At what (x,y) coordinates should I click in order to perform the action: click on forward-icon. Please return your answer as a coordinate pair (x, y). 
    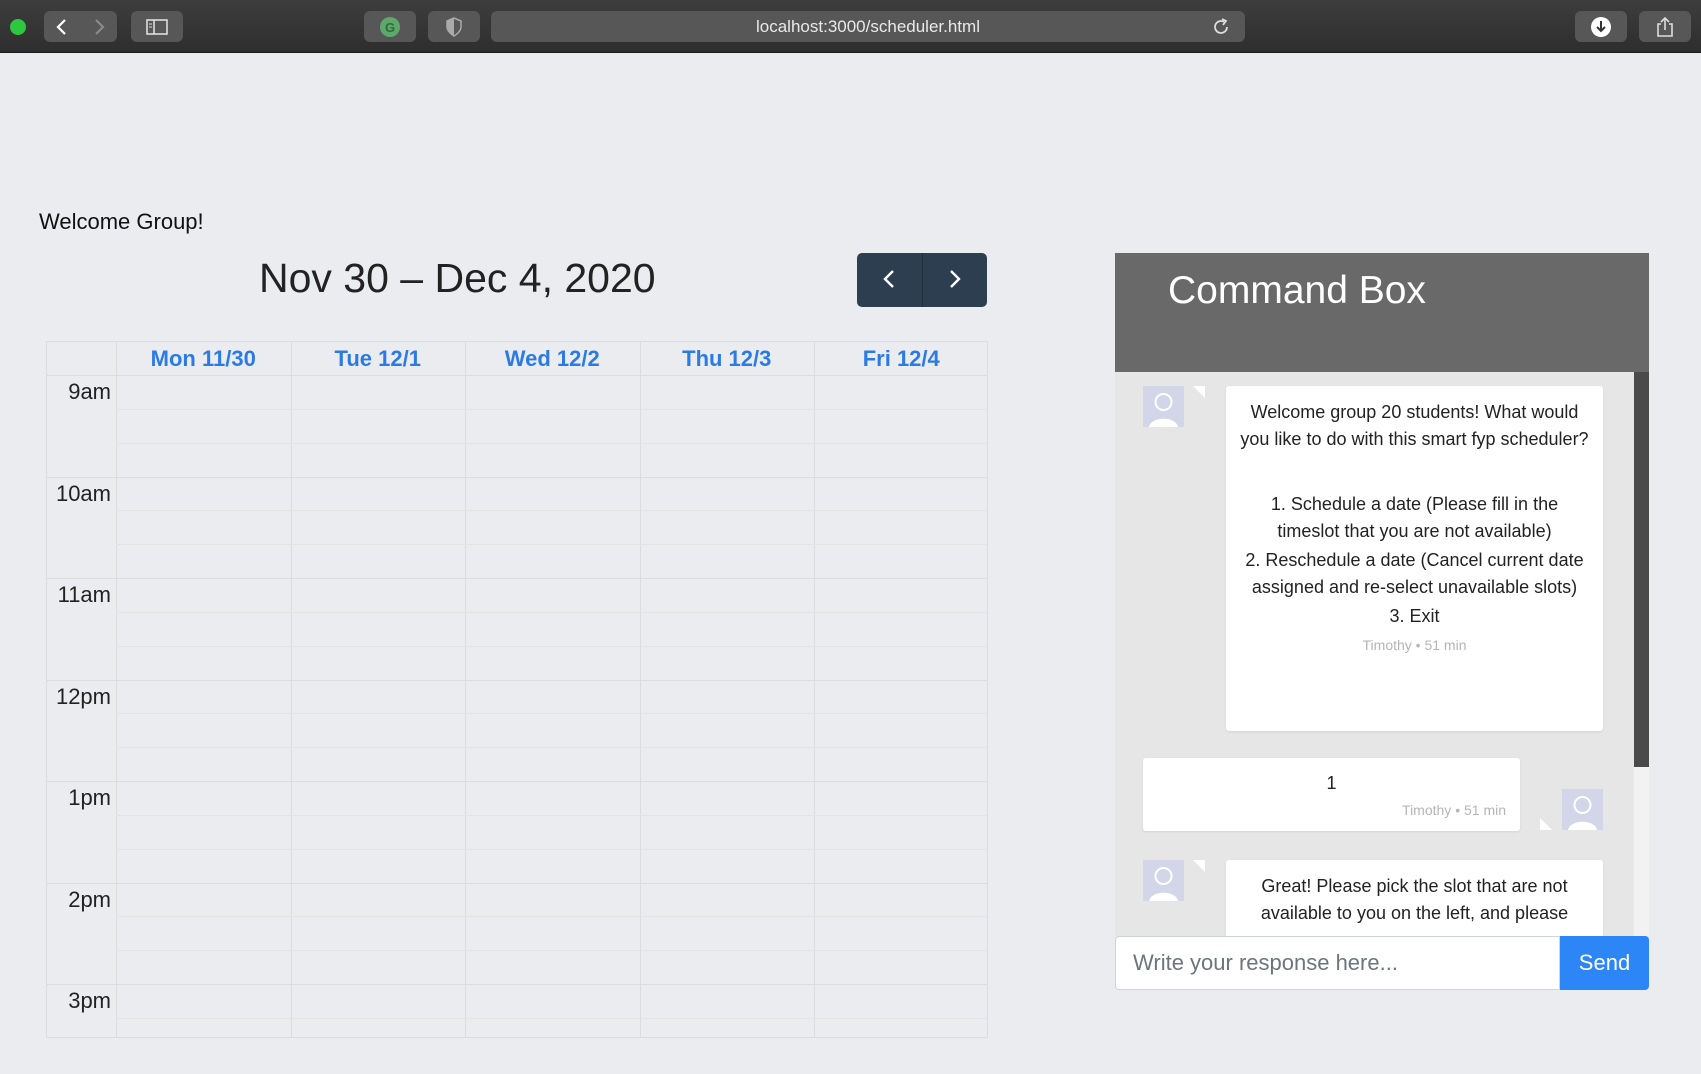
    Looking at the image, I should click on (99, 27).